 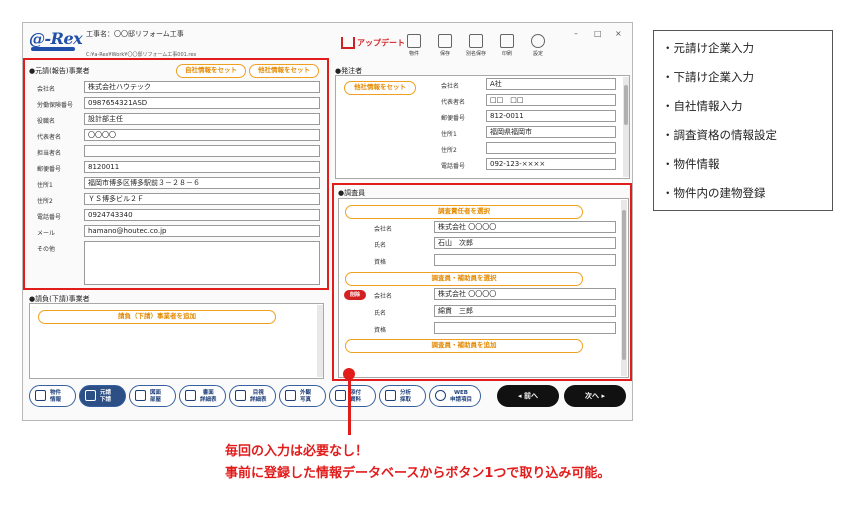 I want to click on logo: @-Rex, so click(x=56, y=38).